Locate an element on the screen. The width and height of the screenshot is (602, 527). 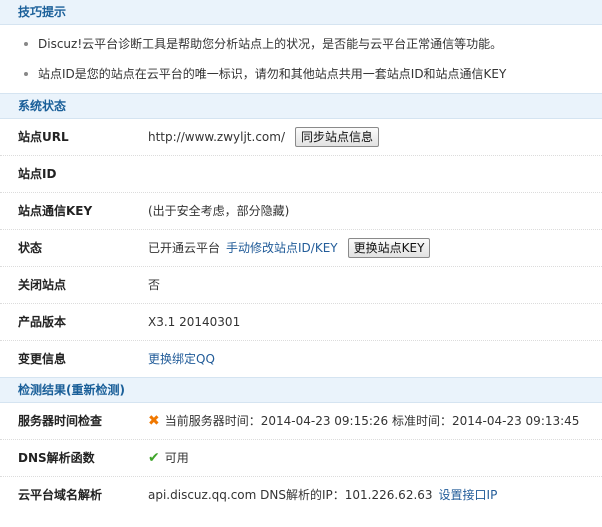
check-title: 检测结果 is located at coordinates (42, 390).